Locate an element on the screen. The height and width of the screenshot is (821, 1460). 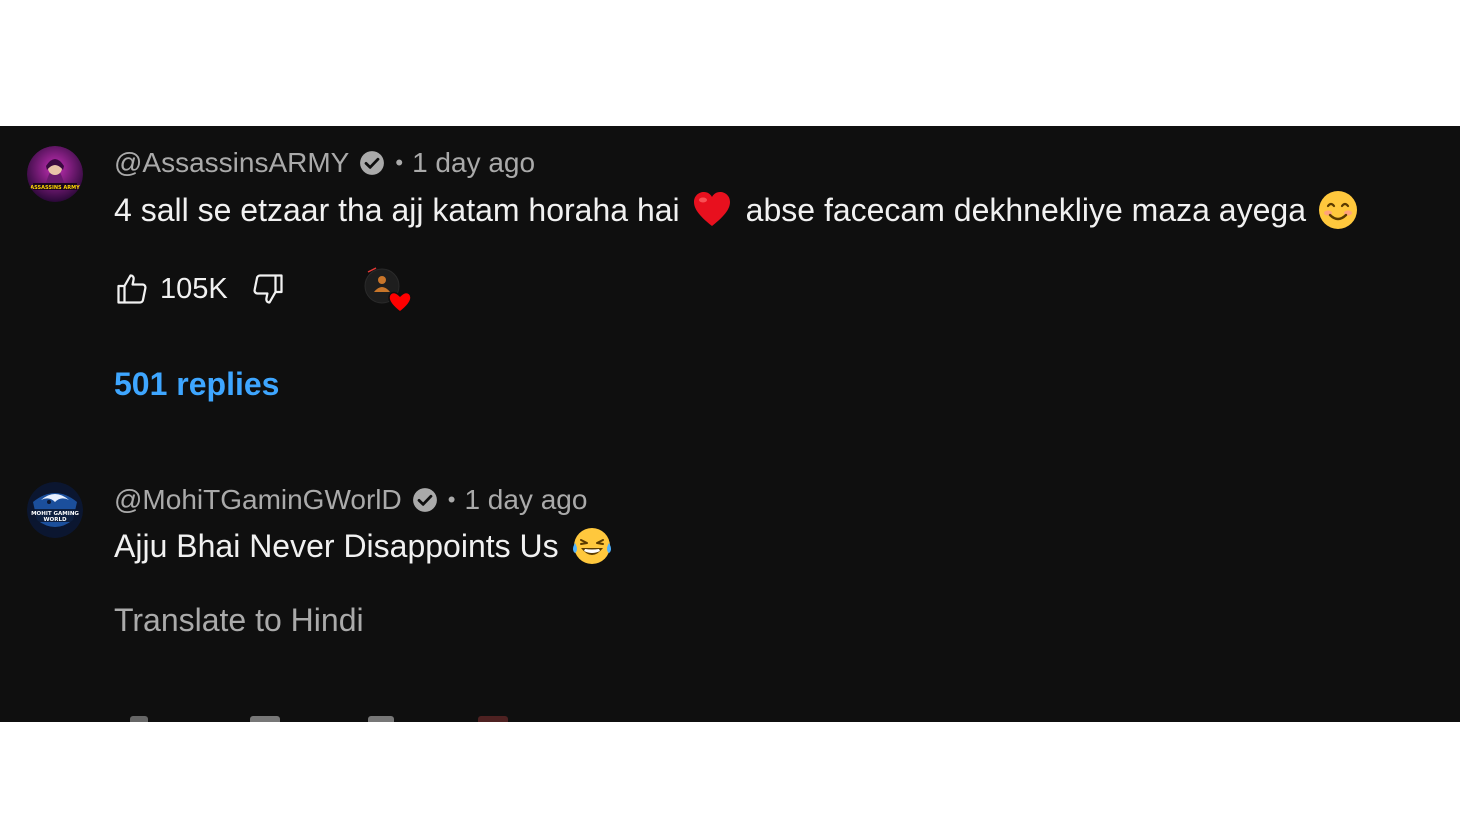
thumbs-down-icon is located at coordinates (268, 289).